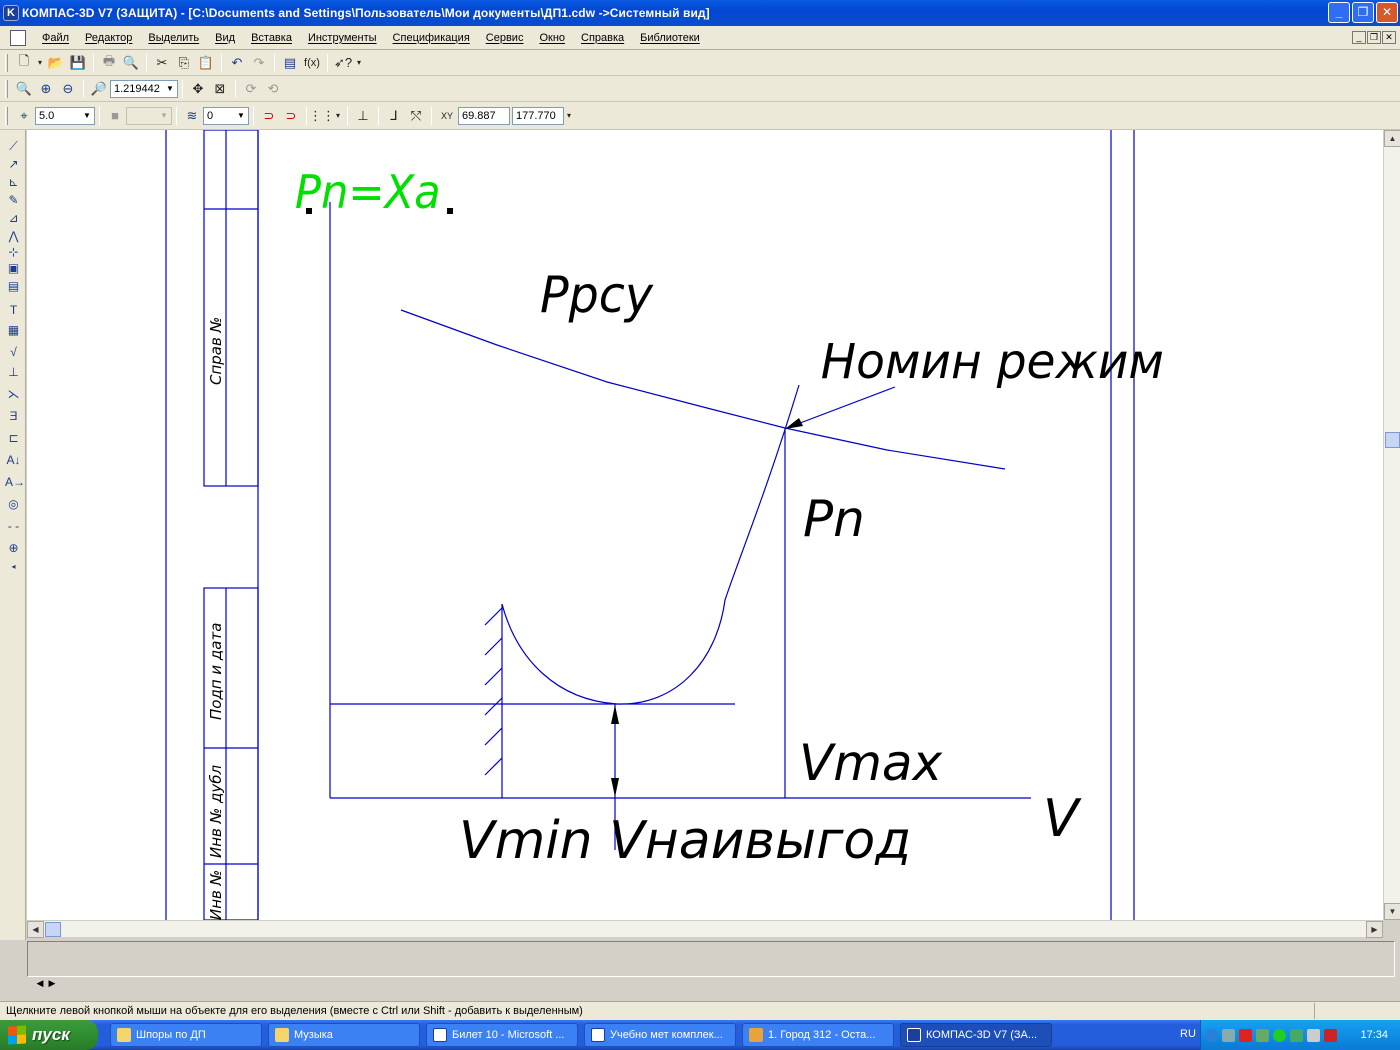 The width and height of the screenshot is (1400, 1050). What do you see at coordinates (13, 394) in the screenshot?
I see `leader-icon: ⋋` at bounding box center [13, 394].